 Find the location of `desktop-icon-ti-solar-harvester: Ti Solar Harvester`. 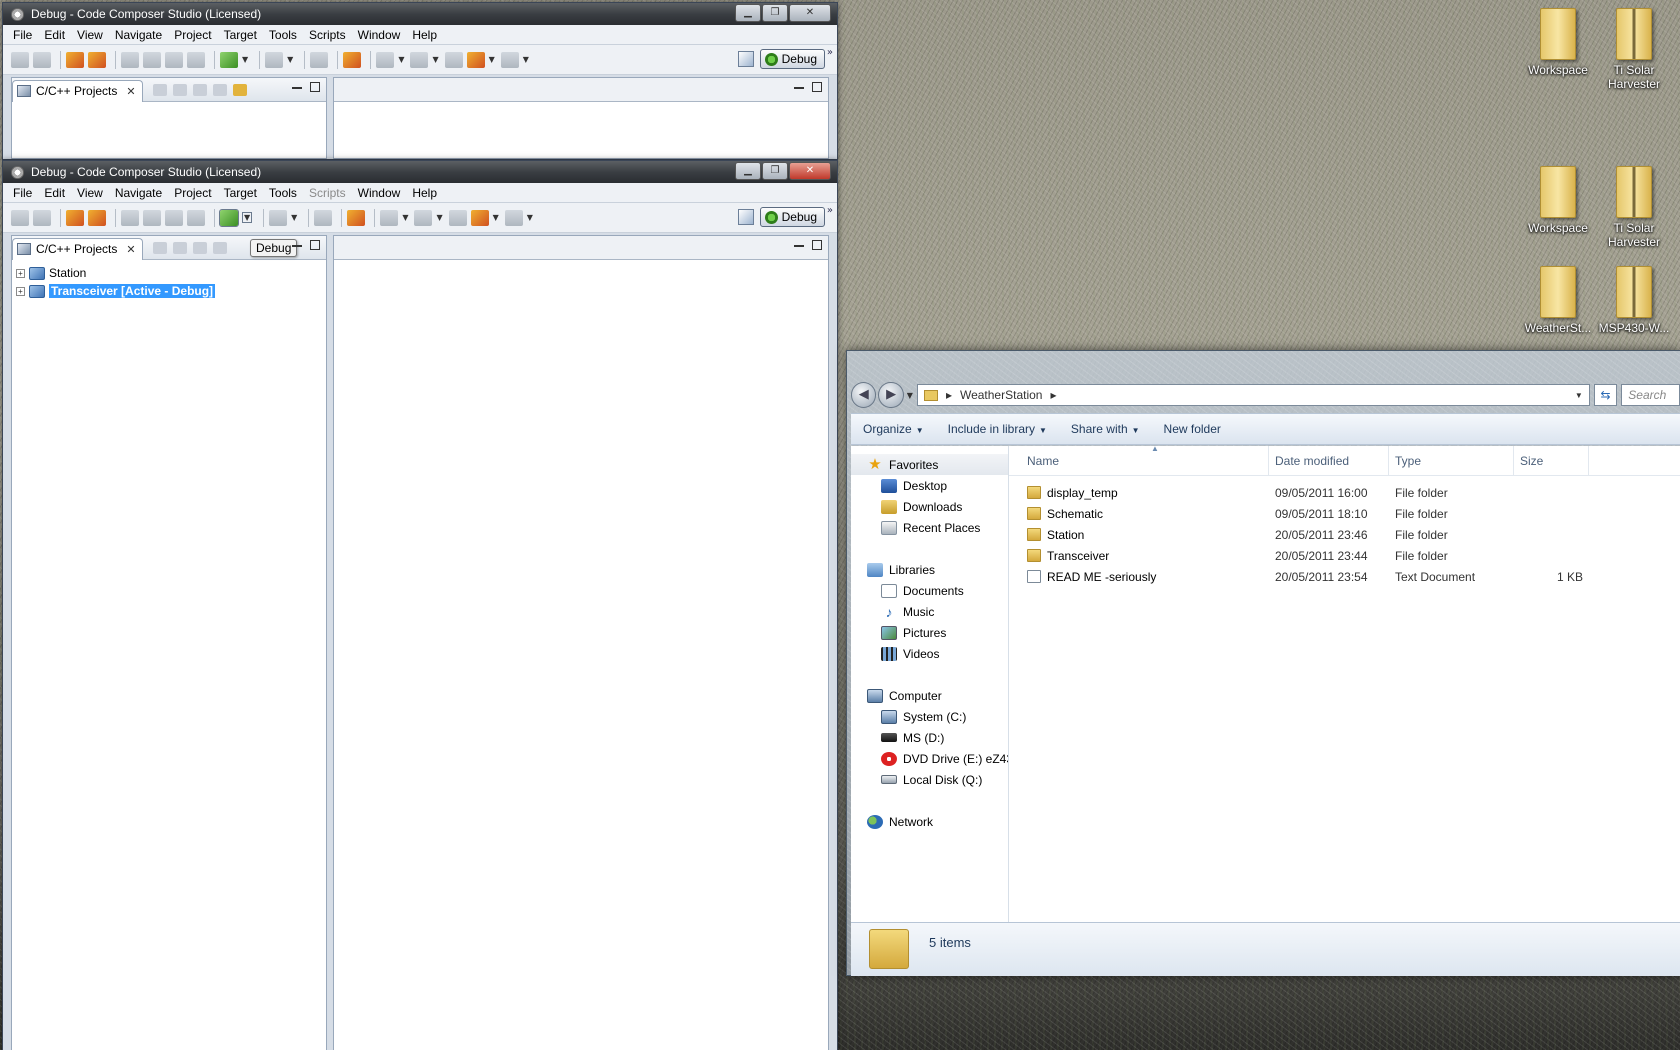

desktop-icon-ti-solar-harvester: Ti Solar Harvester is located at coordinates (1634, 207).